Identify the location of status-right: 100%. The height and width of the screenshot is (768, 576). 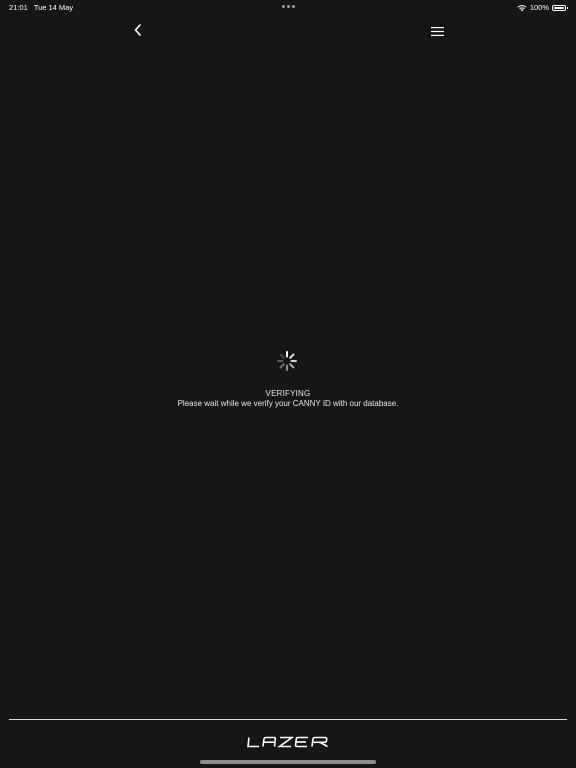
(542, 7).